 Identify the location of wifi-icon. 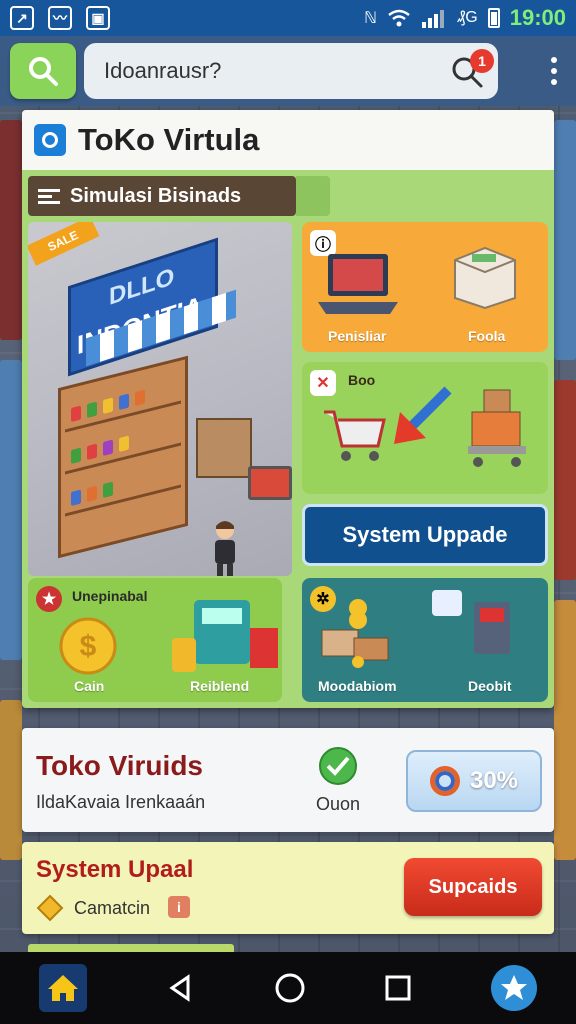
(399, 18).